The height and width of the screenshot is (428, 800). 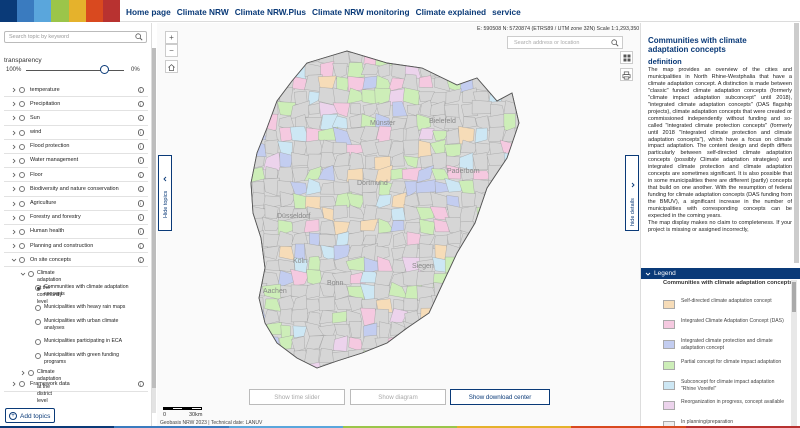 I want to click on address-search-input: Search address or location, so click(x=565, y=42).